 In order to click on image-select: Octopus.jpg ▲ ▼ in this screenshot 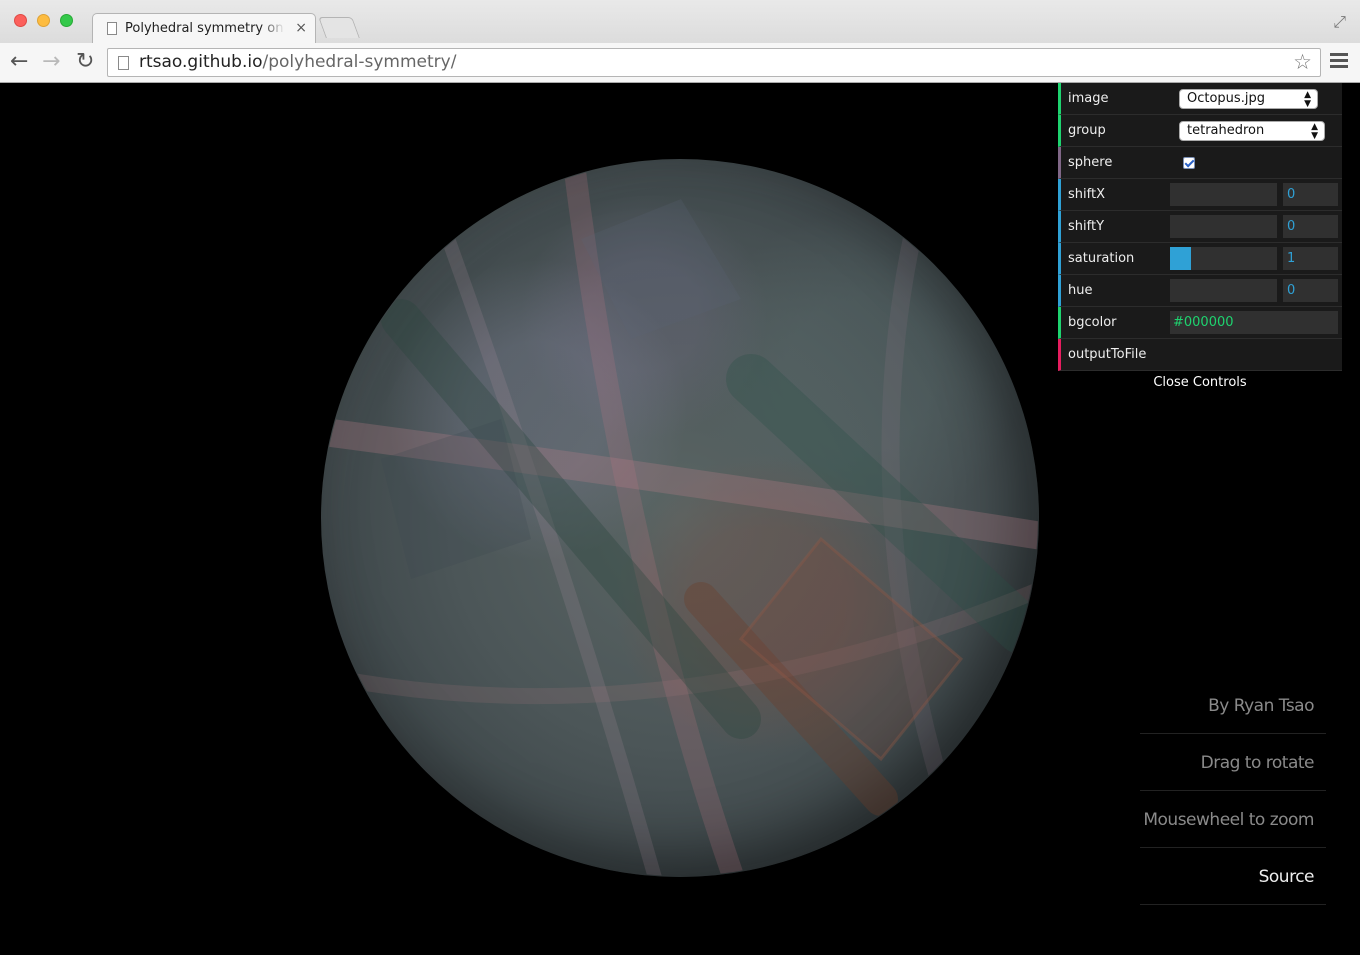, I will do `click(1248, 99)`.